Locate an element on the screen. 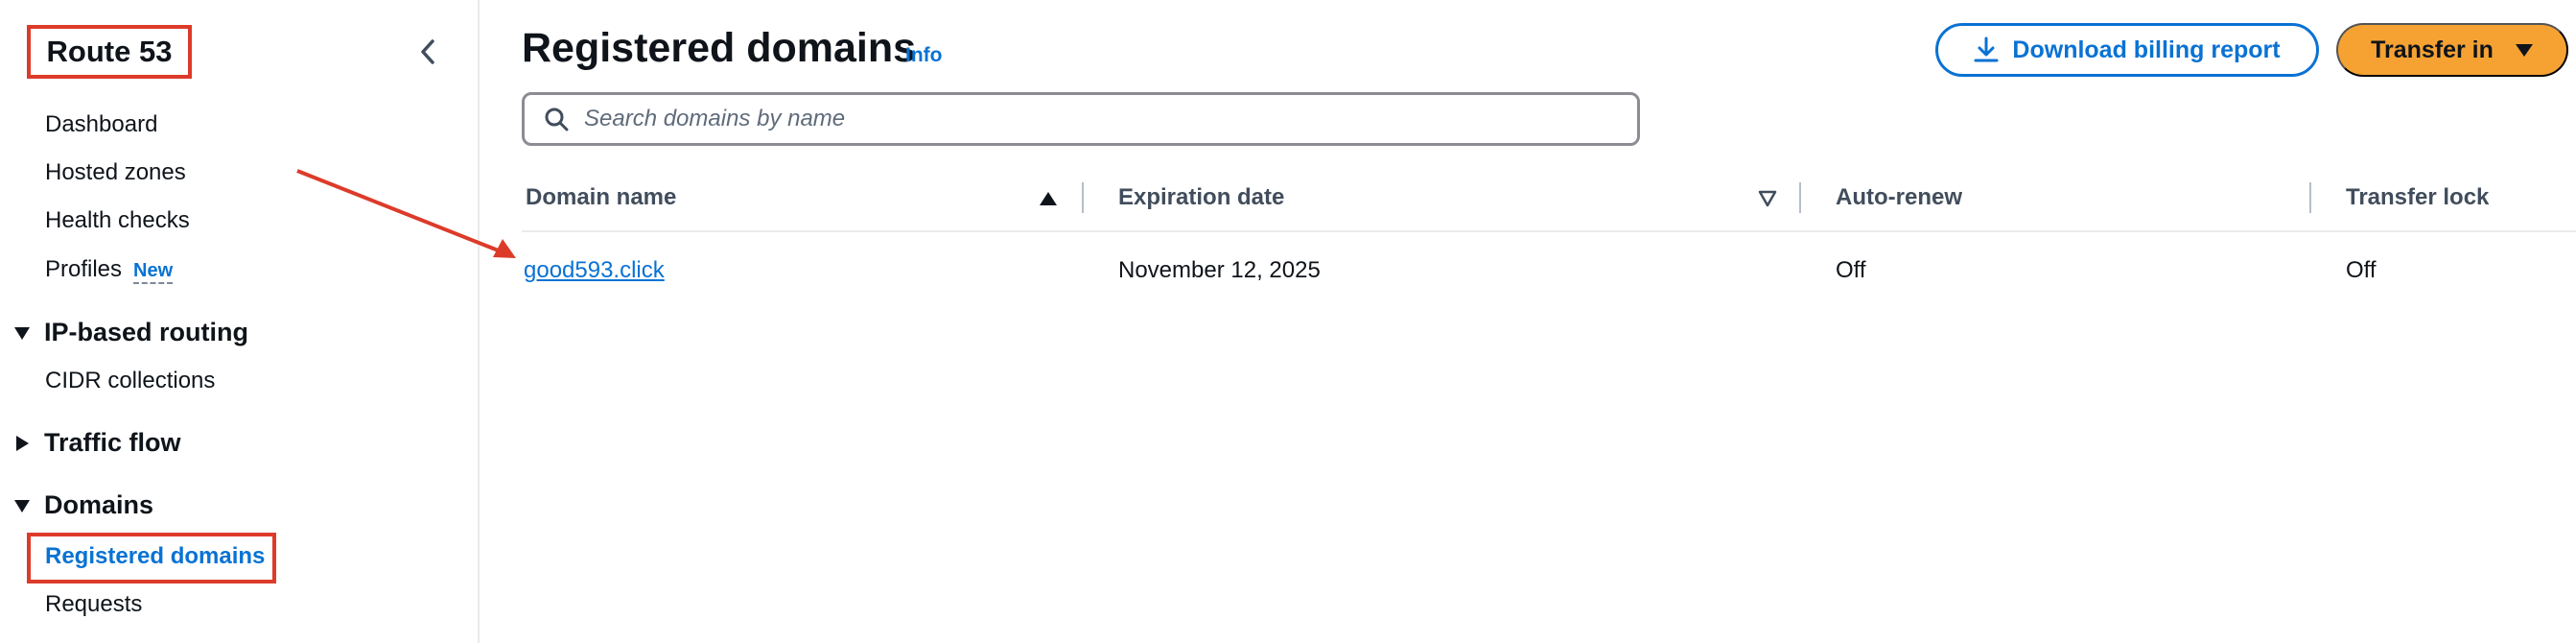 Image resolution: width=2576 pixels, height=643 pixels. search-input is located at coordinates (1110, 119).